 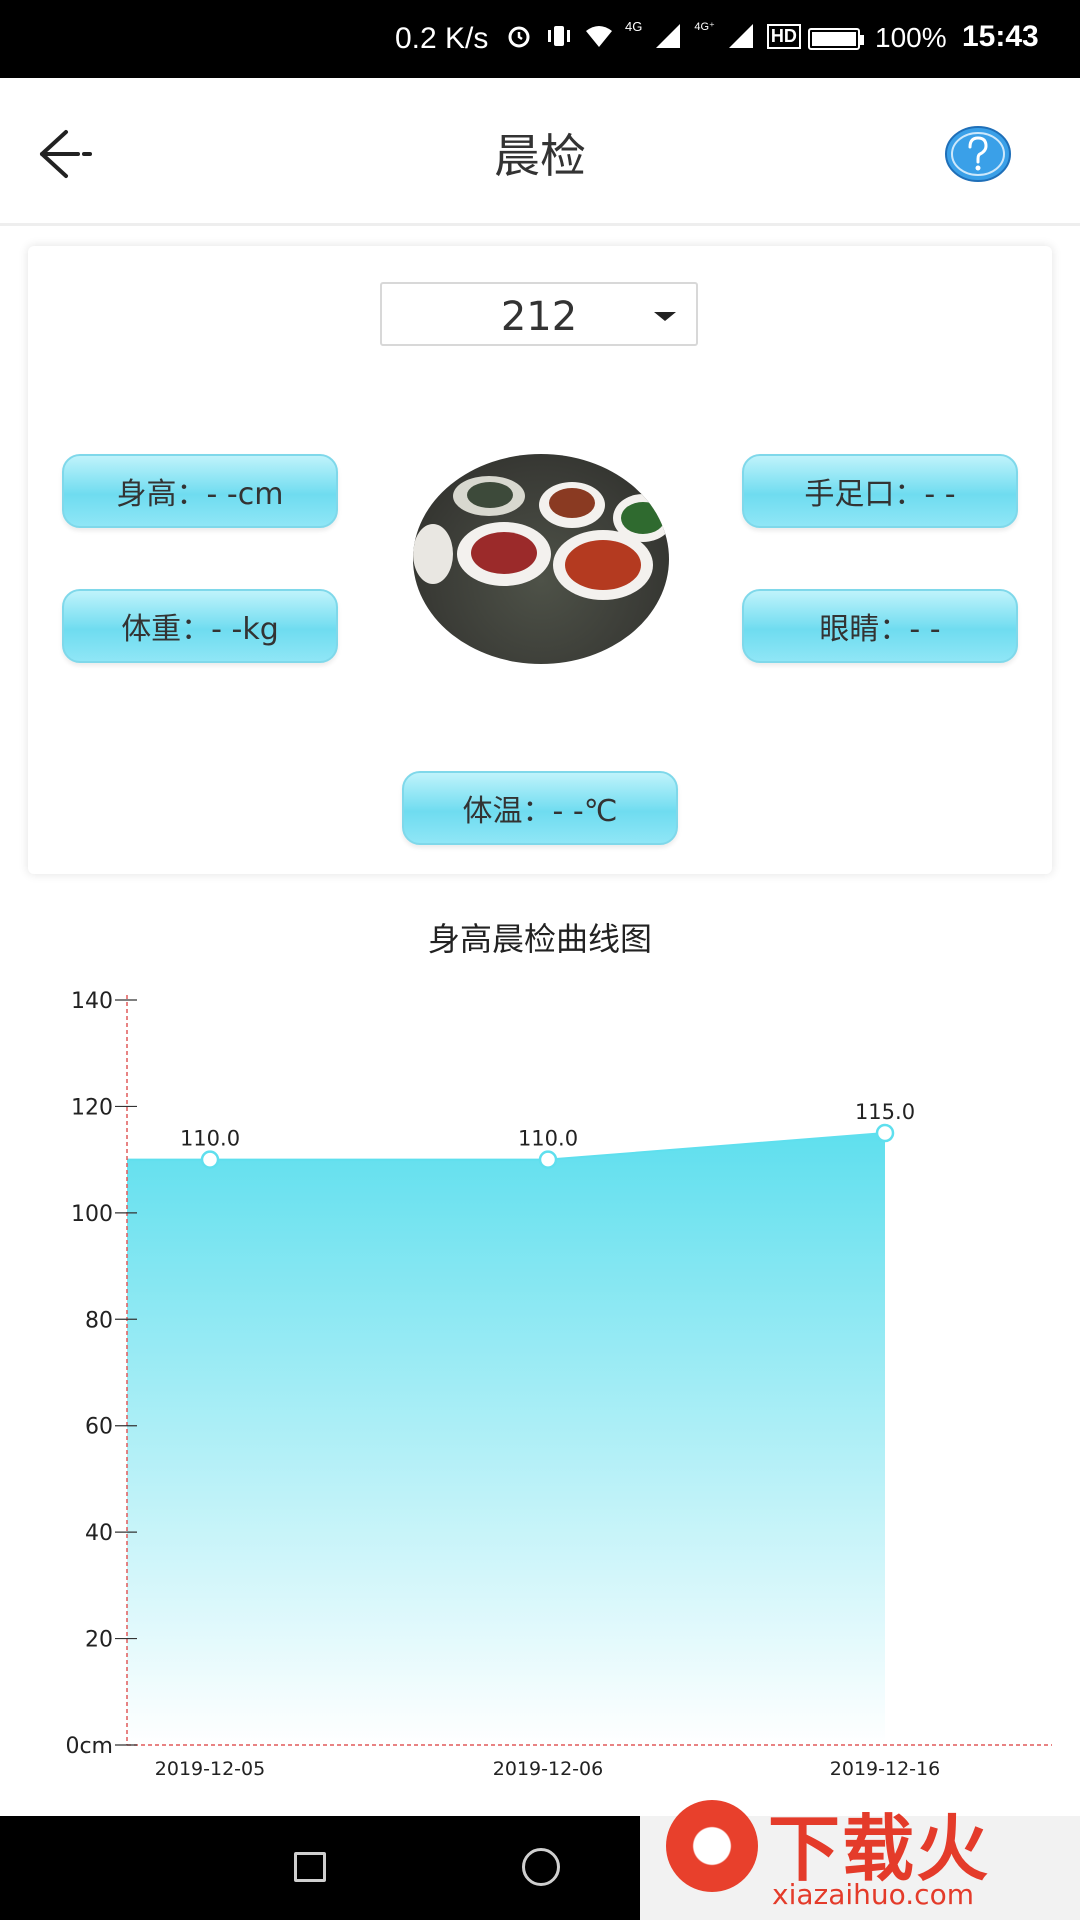 I want to click on photo-plate, so click(x=433, y=554).